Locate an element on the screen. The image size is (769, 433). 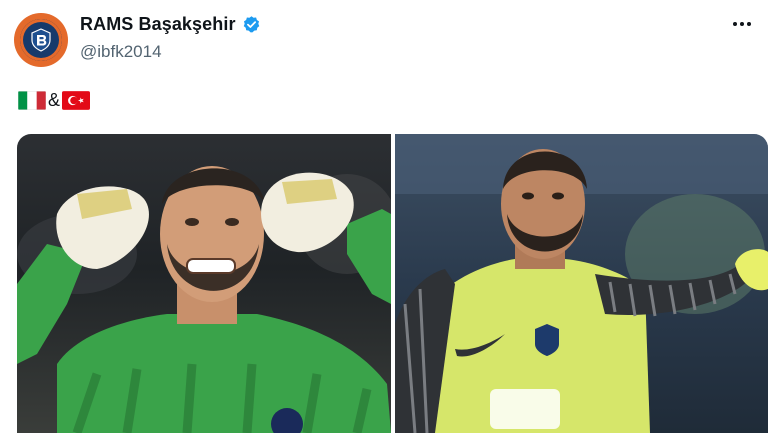
italy-flag-icon is located at coordinates (32, 100).